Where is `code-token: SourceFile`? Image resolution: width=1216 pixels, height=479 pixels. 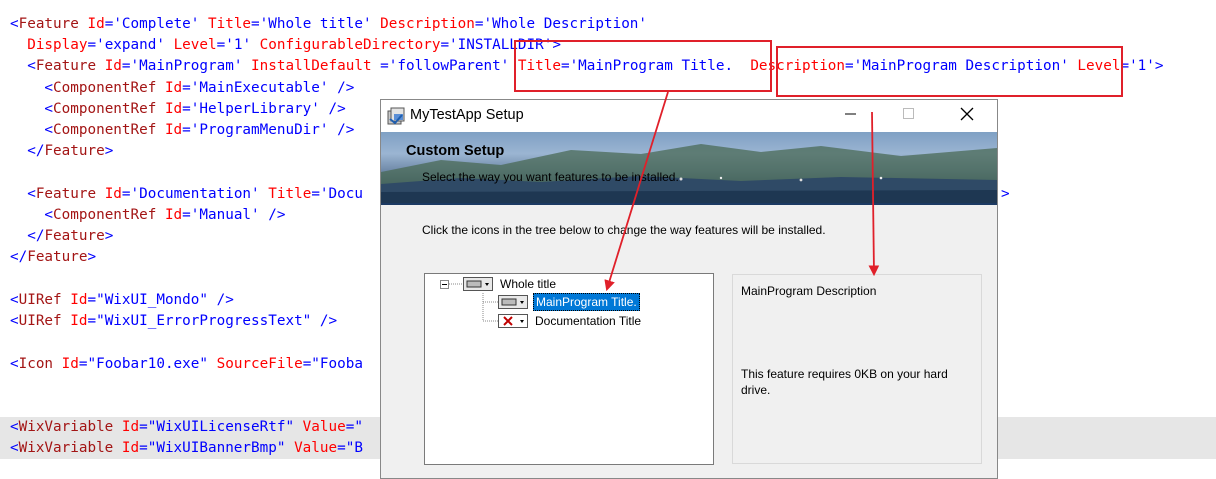
code-token: SourceFile is located at coordinates (259, 364).